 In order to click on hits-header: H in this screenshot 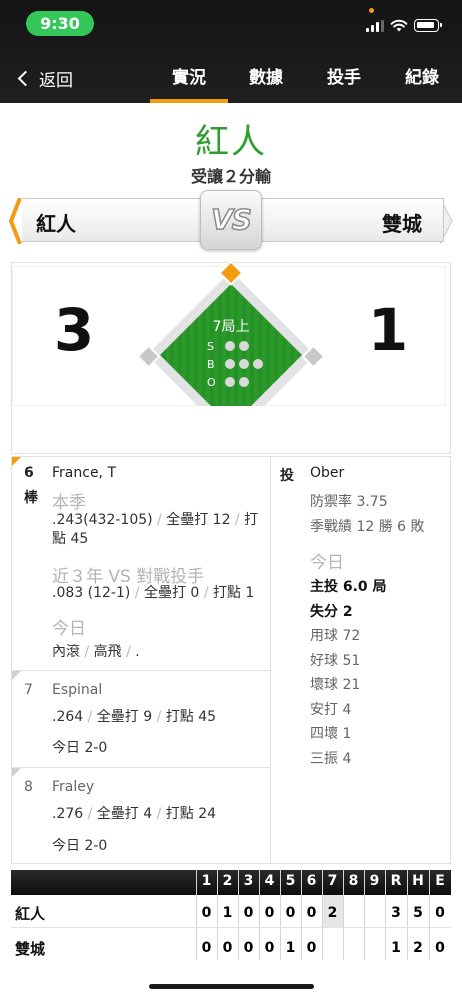, I will do `click(418, 881)`.